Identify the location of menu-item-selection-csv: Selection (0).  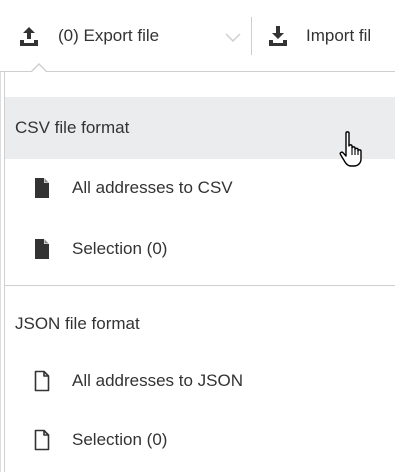
(200, 249).